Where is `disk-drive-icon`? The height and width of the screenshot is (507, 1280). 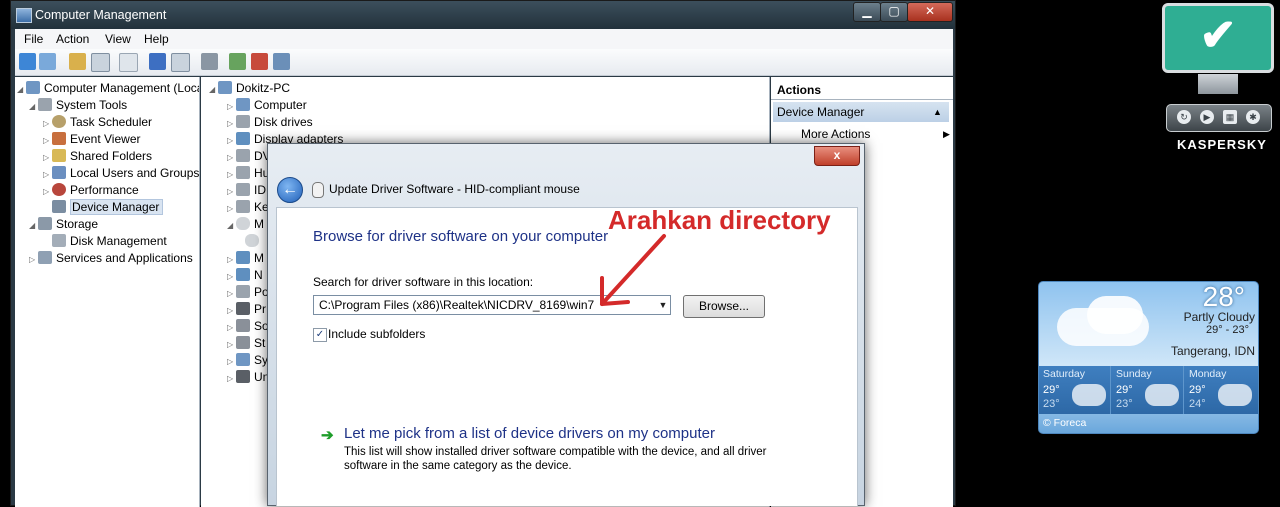 disk-drive-icon is located at coordinates (243, 121).